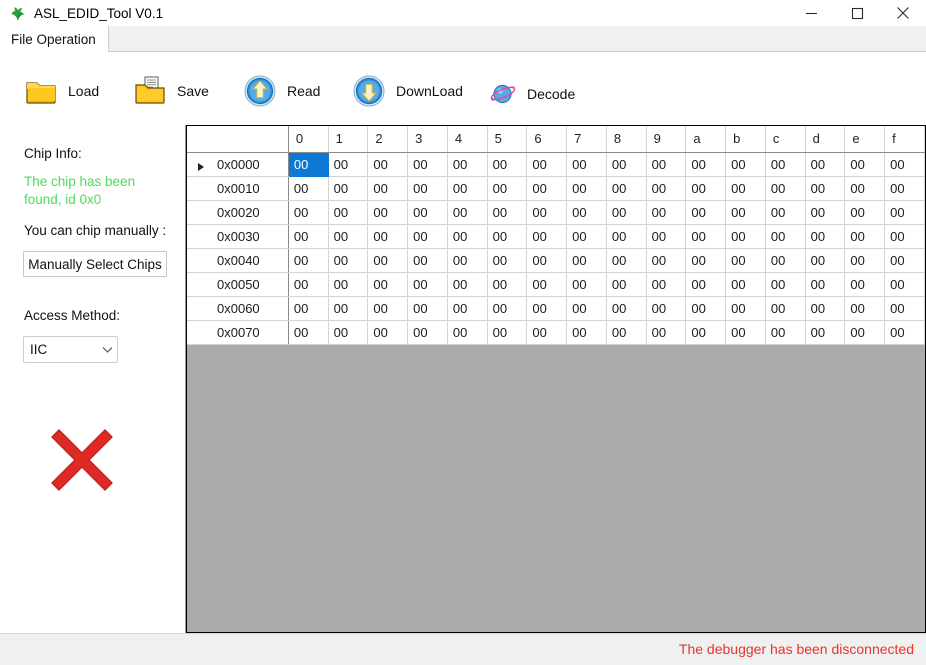  What do you see at coordinates (586, 139) in the screenshot?
I see `hex-grid-column-header-7: 7` at bounding box center [586, 139].